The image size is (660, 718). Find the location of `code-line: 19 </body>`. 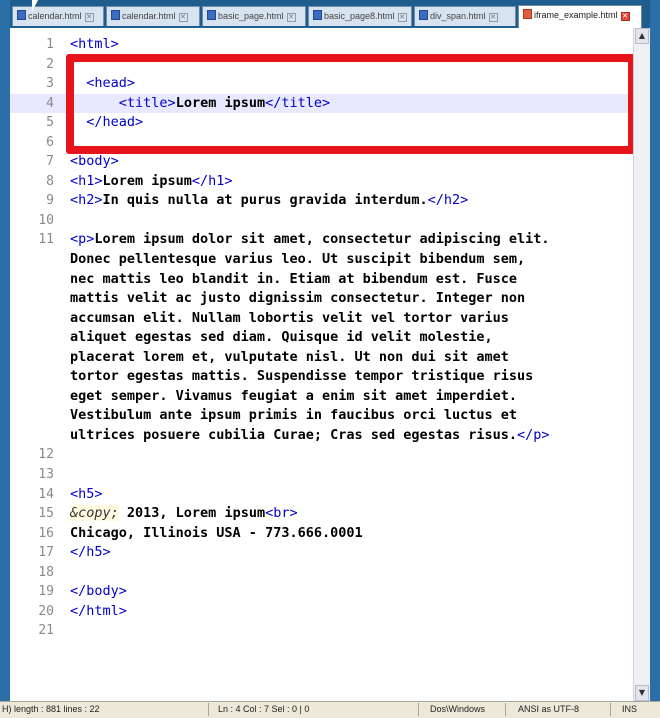

code-line: 19 </body> is located at coordinates (320, 592).